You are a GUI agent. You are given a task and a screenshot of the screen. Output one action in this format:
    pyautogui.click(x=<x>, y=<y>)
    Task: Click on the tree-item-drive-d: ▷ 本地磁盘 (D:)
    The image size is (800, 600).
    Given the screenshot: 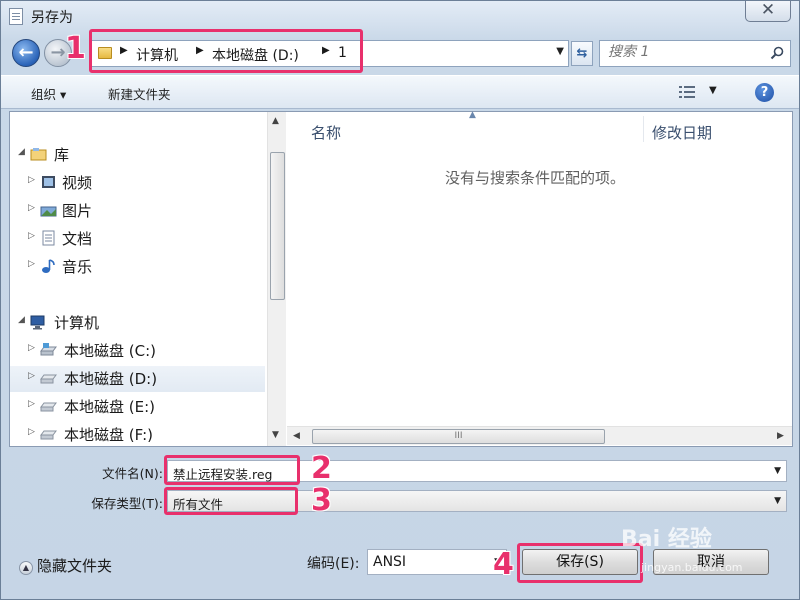 What is the action you would take?
    pyautogui.click(x=137, y=379)
    